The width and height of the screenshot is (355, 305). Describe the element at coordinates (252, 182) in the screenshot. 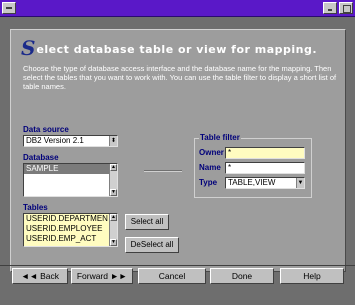

I see `type-value: TABLE,VIEW` at that location.